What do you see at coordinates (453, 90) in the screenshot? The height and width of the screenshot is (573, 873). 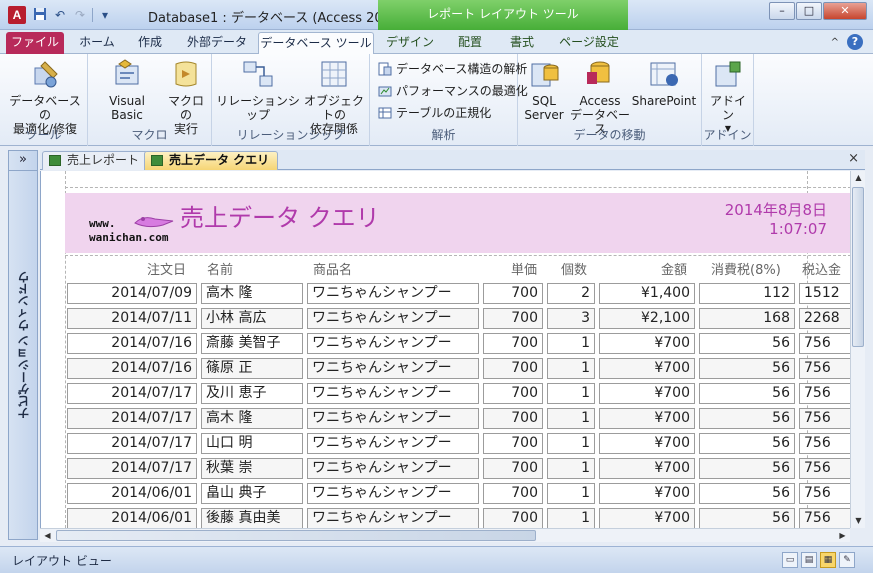 I see `analyze-performance-button: パフォーマンスの最適化` at bounding box center [453, 90].